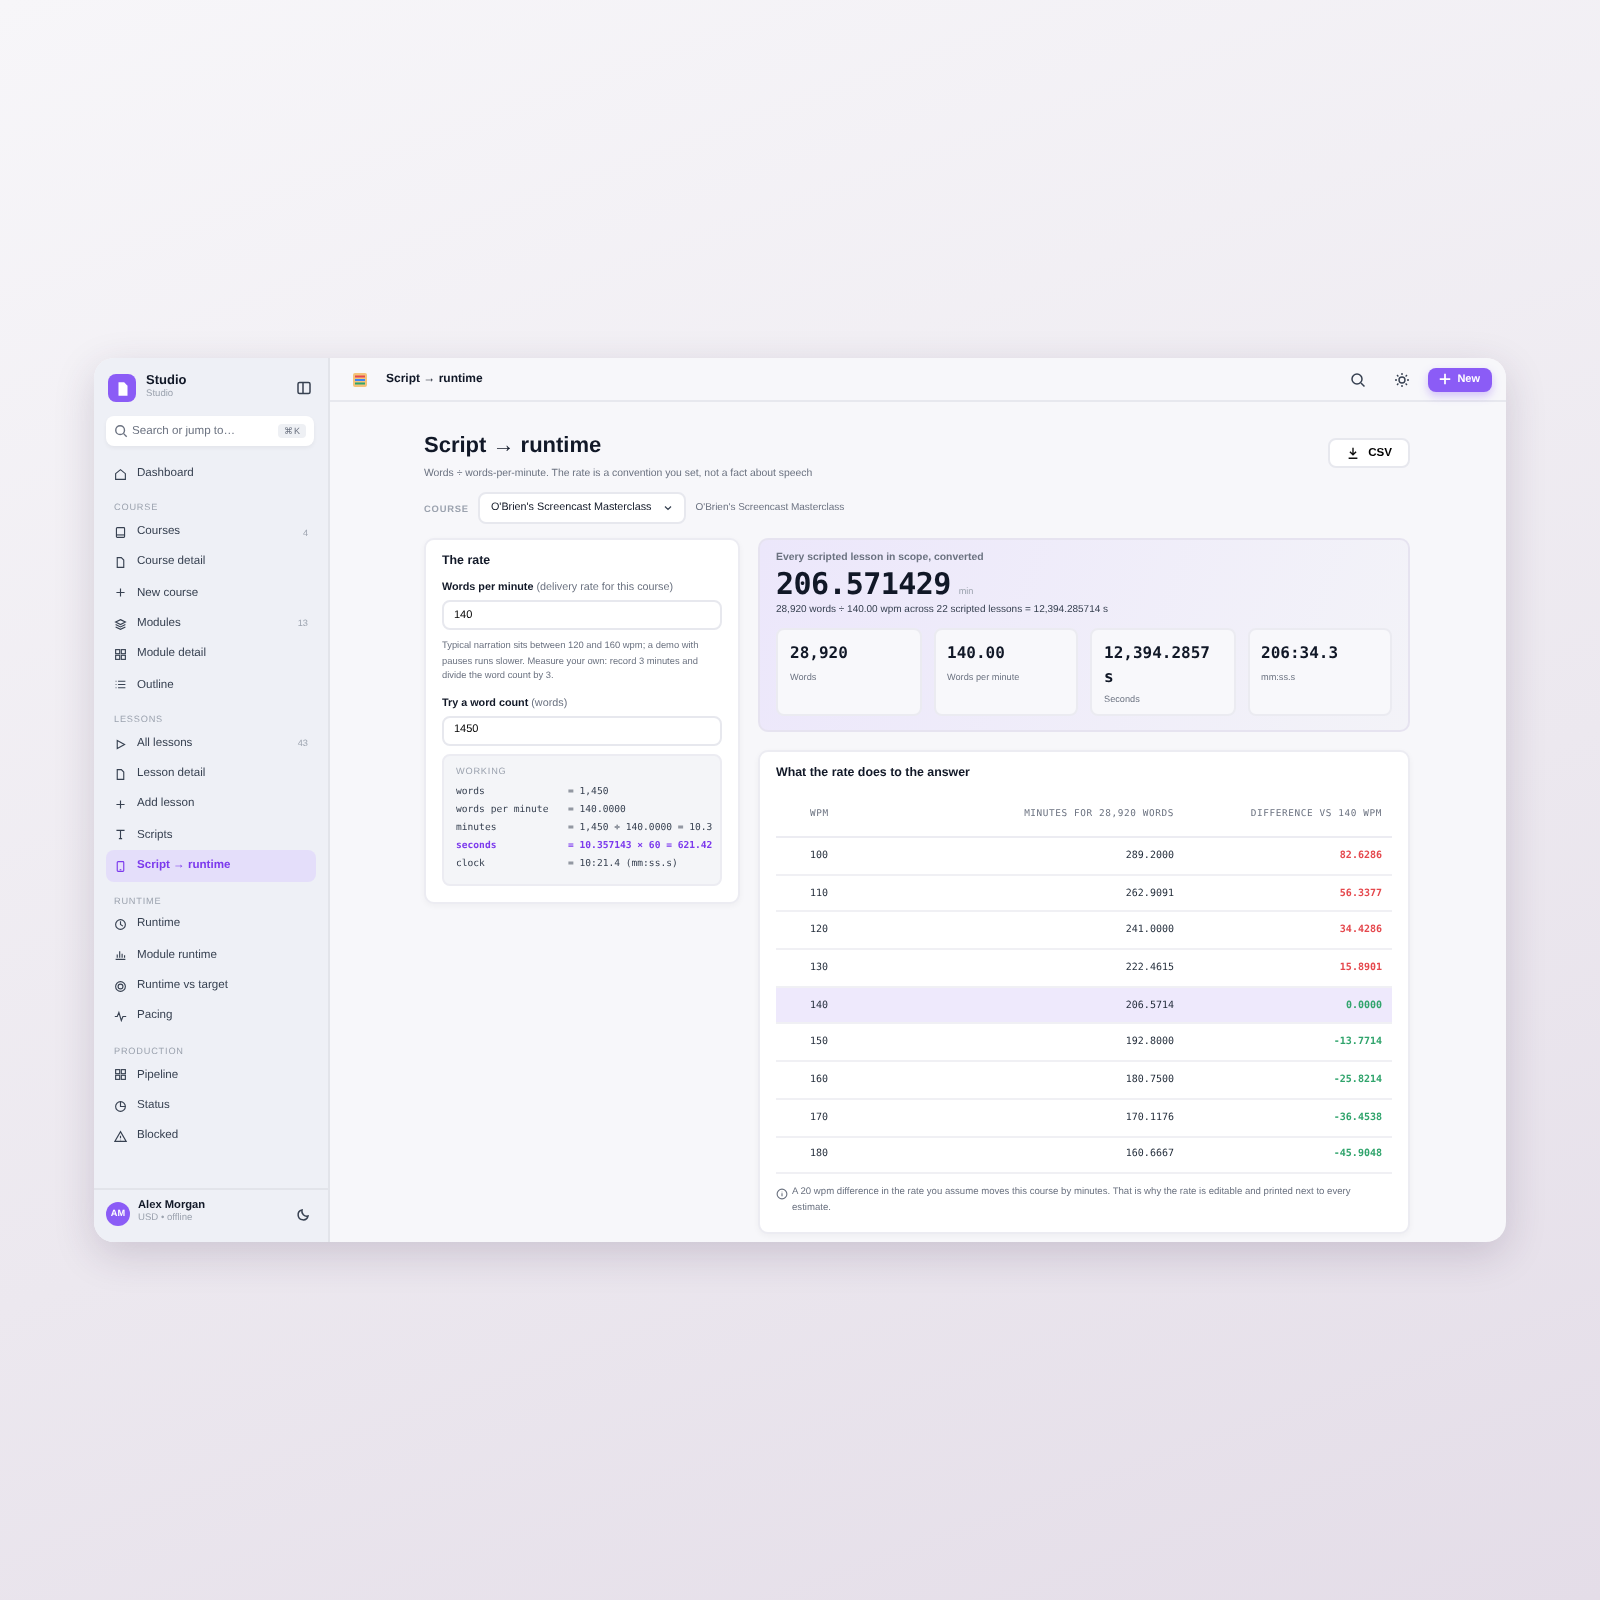 The width and height of the screenshot is (1600, 1600). What do you see at coordinates (977, 654) in the screenshot?
I see `stat-value: 140.00` at bounding box center [977, 654].